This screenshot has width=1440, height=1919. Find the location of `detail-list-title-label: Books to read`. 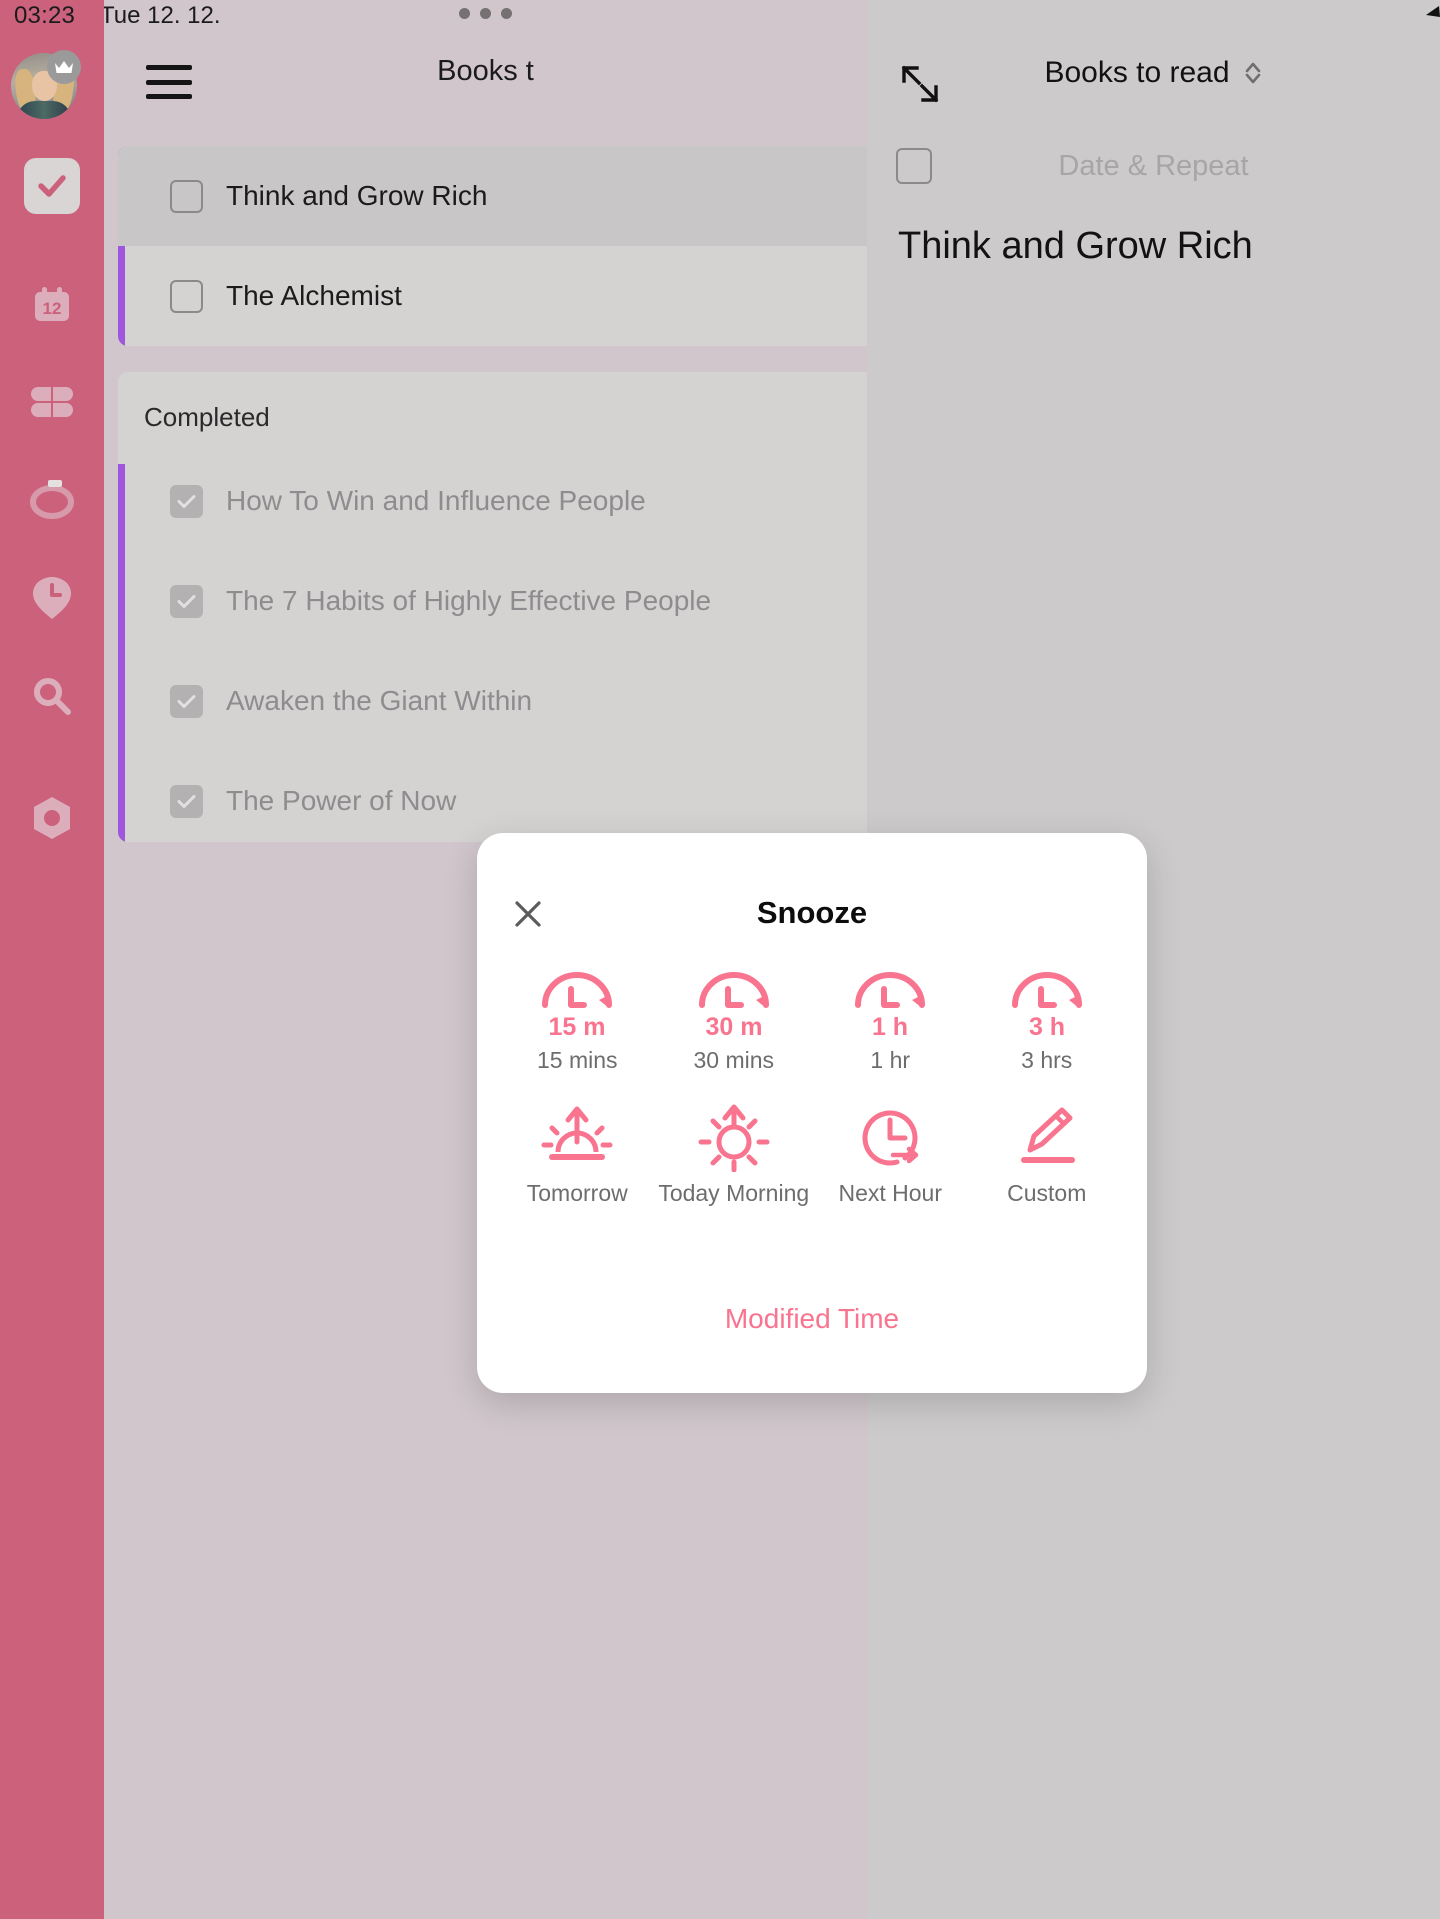

detail-list-title-label: Books to read is located at coordinates (1137, 72).